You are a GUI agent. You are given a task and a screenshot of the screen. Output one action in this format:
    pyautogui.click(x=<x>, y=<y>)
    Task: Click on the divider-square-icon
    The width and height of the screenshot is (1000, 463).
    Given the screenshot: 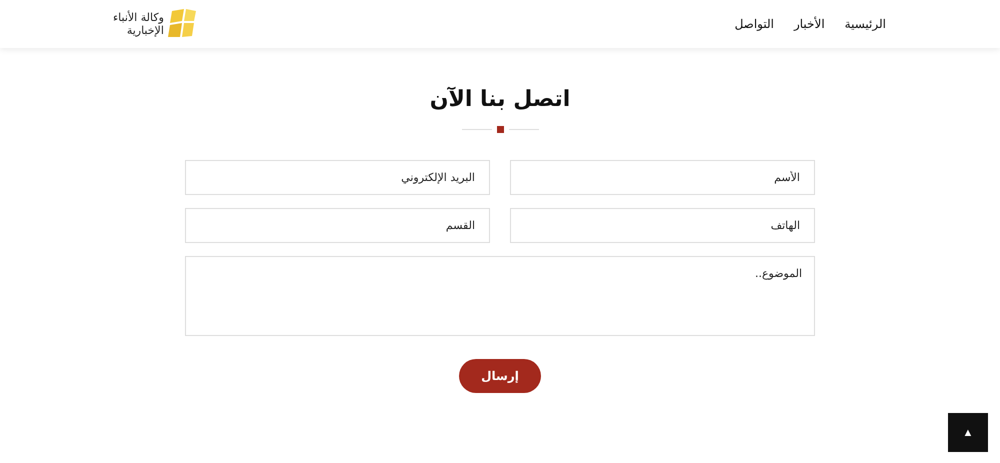 What is the action you would take?
    pyautogui.click(x=500, y=129)
    